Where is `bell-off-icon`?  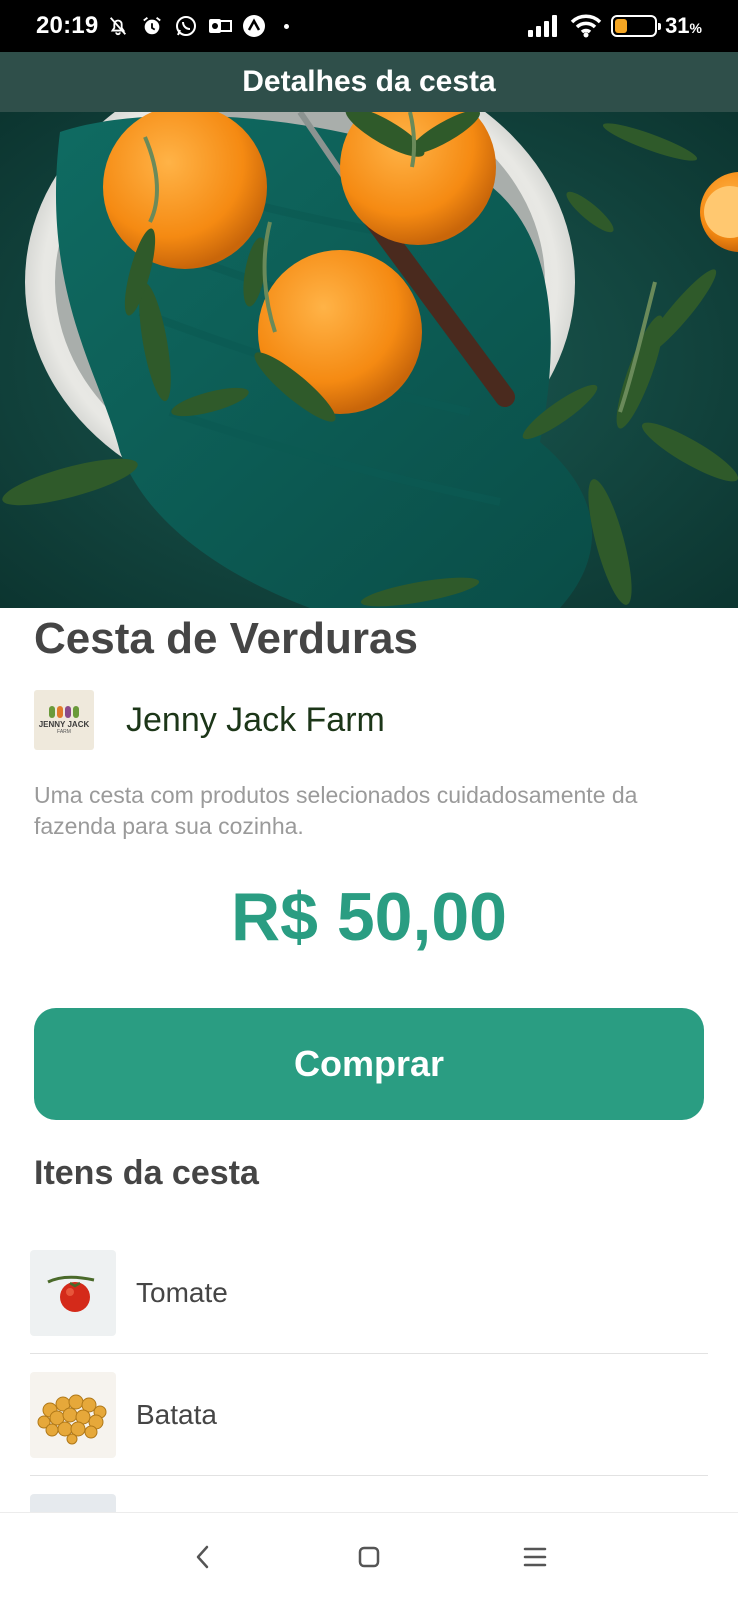 bell-off-icon is located at coordinates (118, 26).